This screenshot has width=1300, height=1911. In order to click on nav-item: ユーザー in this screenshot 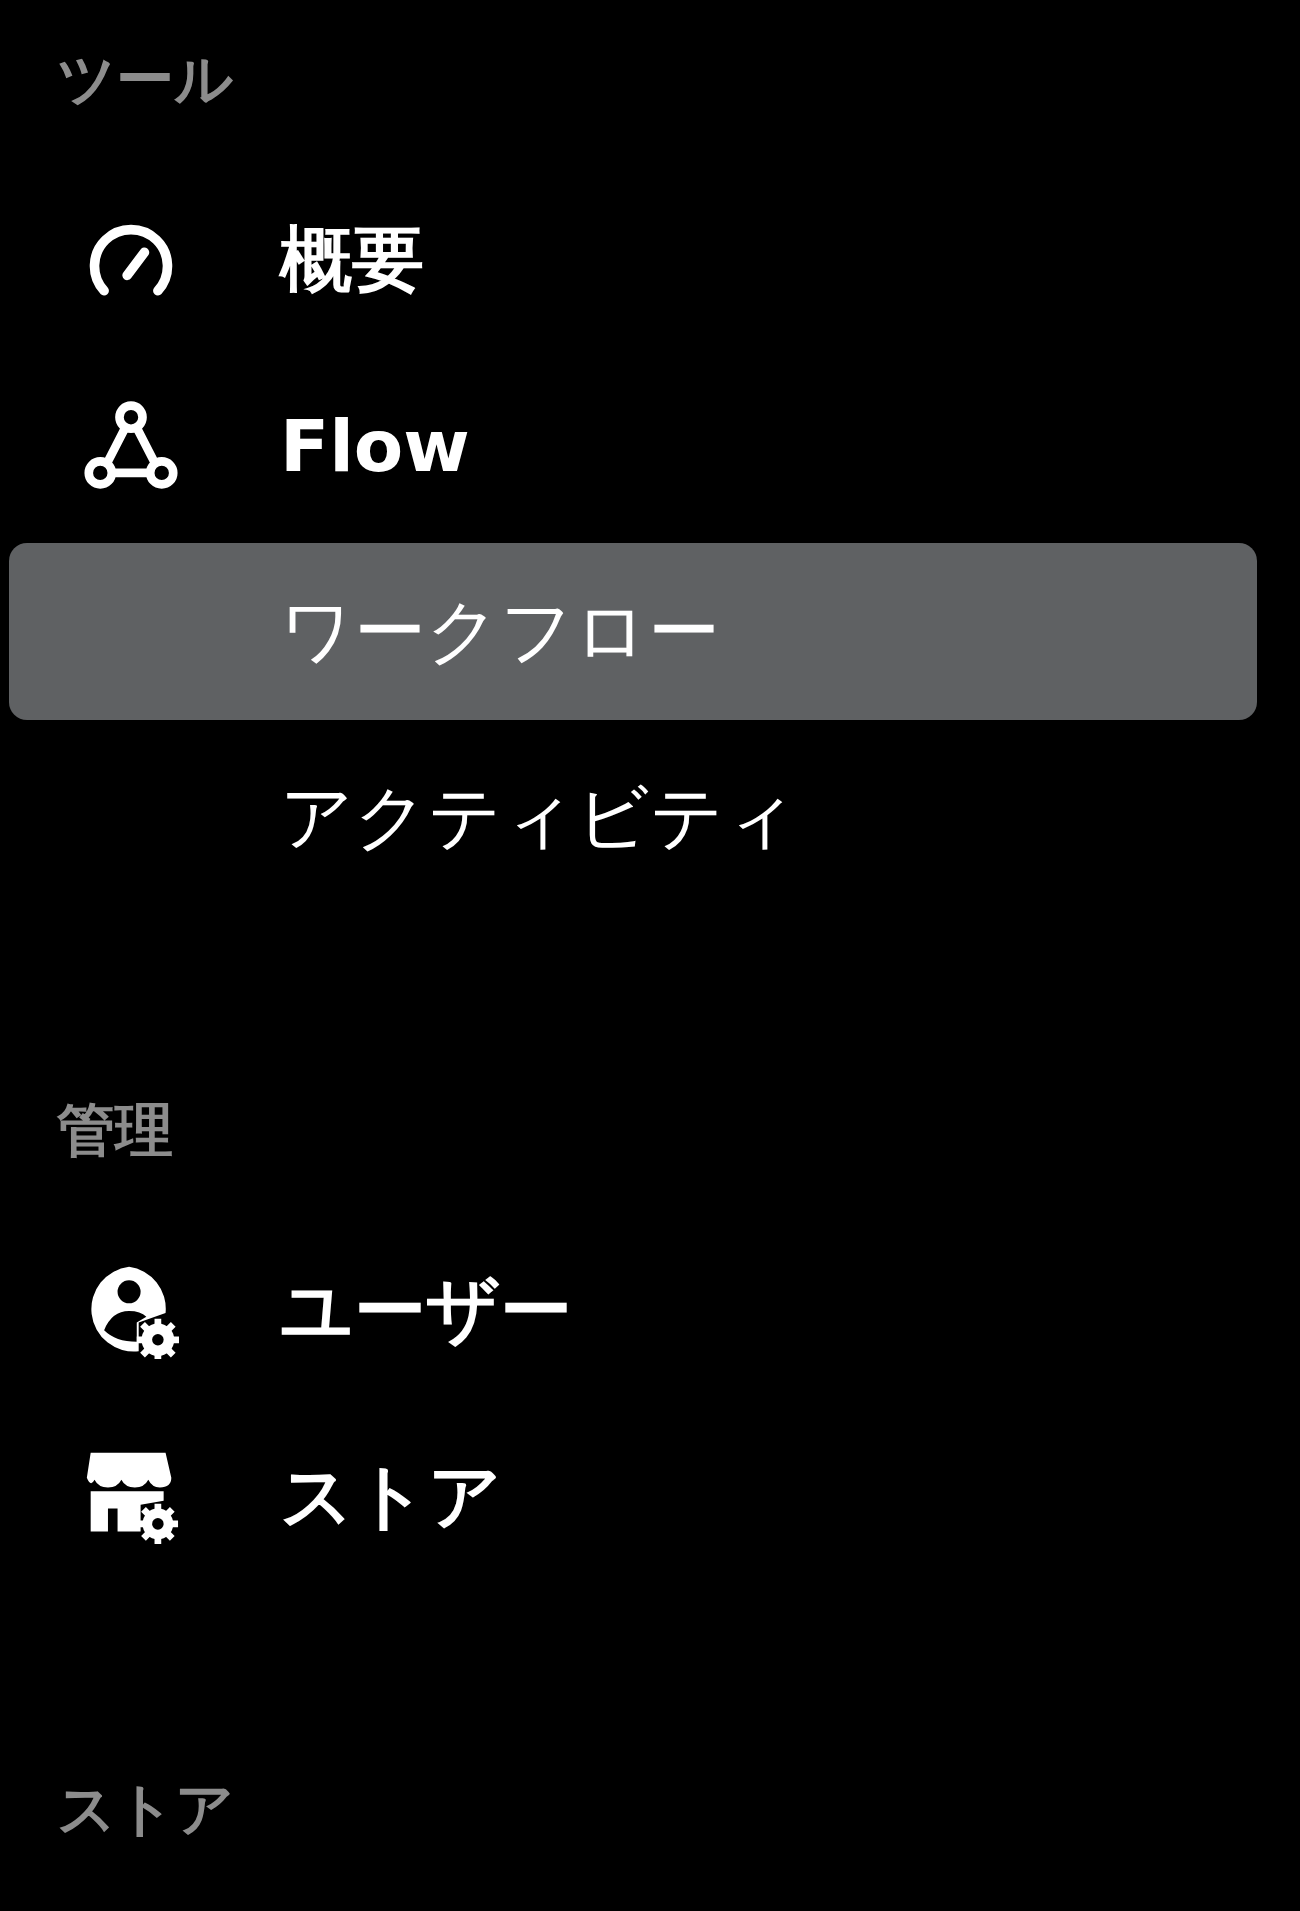, I will do `click(633, 1310)`.